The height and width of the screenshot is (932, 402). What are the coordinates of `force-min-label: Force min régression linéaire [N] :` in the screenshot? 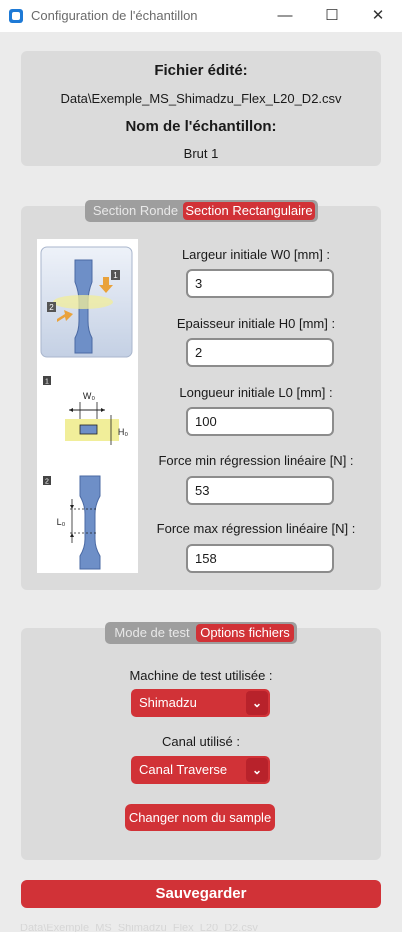 It's located at (256, 460).